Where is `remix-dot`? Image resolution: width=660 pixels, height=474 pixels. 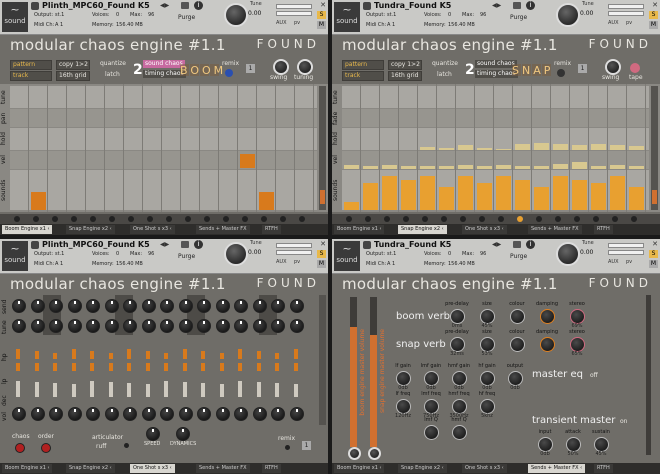 remix-dot is located at coordinates (561, 73).